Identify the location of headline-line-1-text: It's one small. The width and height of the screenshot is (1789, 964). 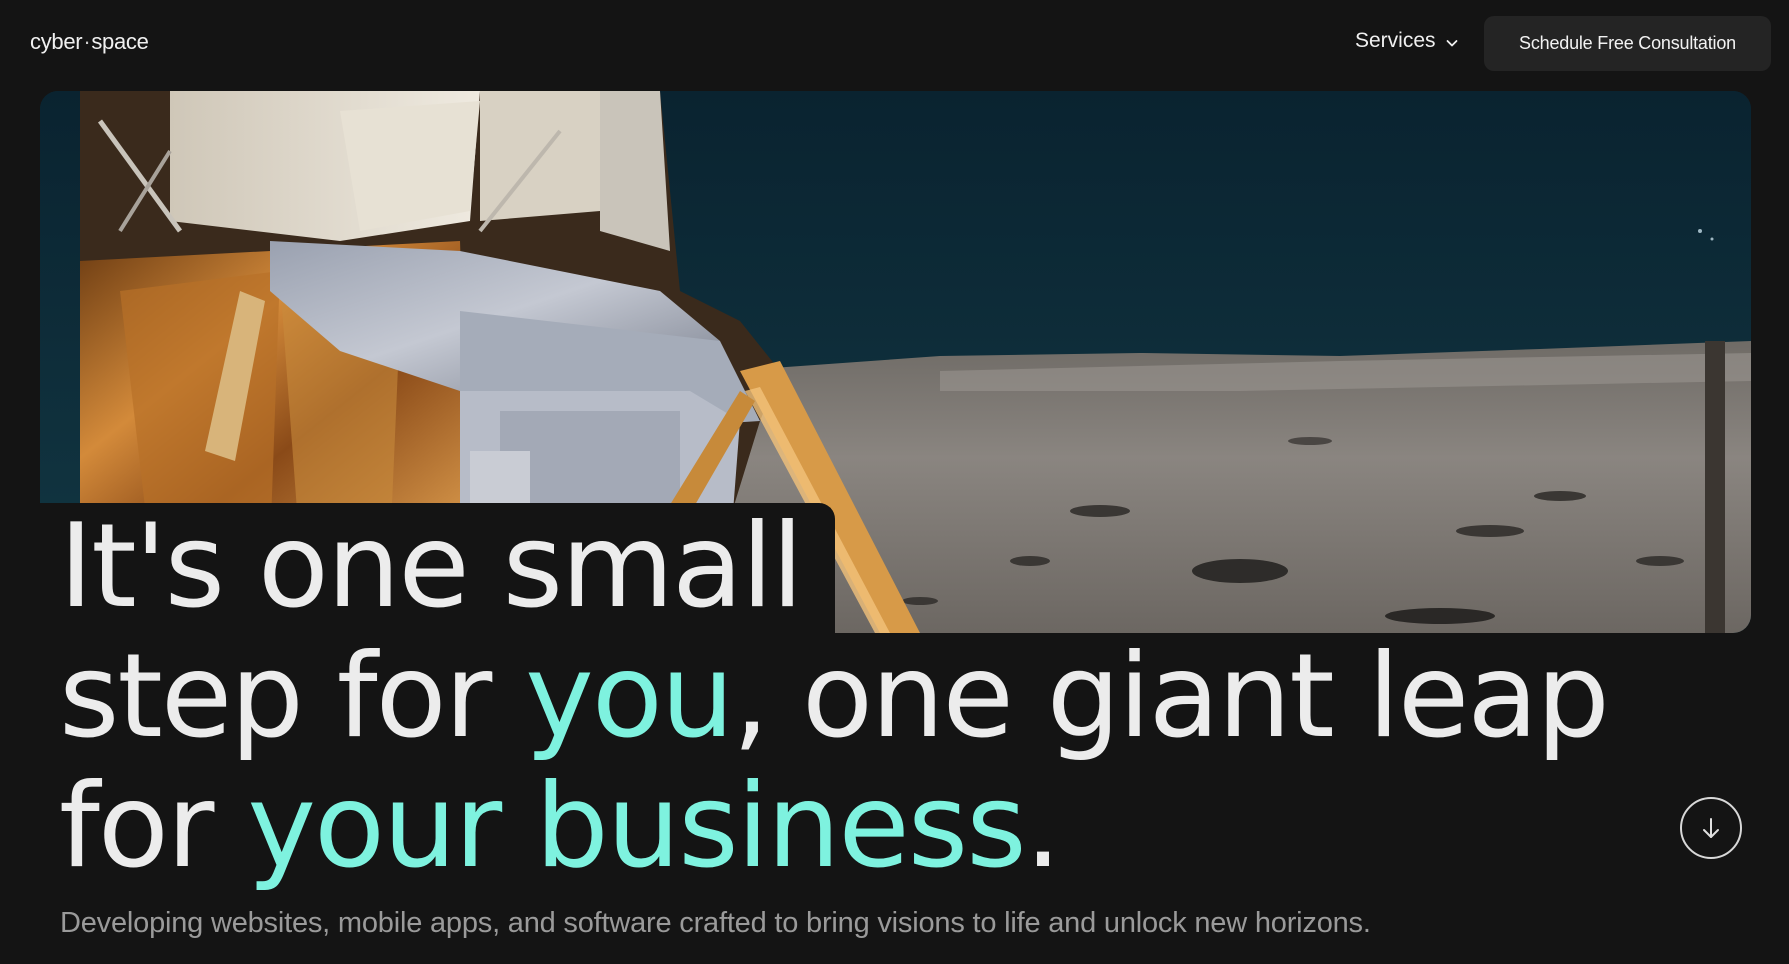
(431, 566).